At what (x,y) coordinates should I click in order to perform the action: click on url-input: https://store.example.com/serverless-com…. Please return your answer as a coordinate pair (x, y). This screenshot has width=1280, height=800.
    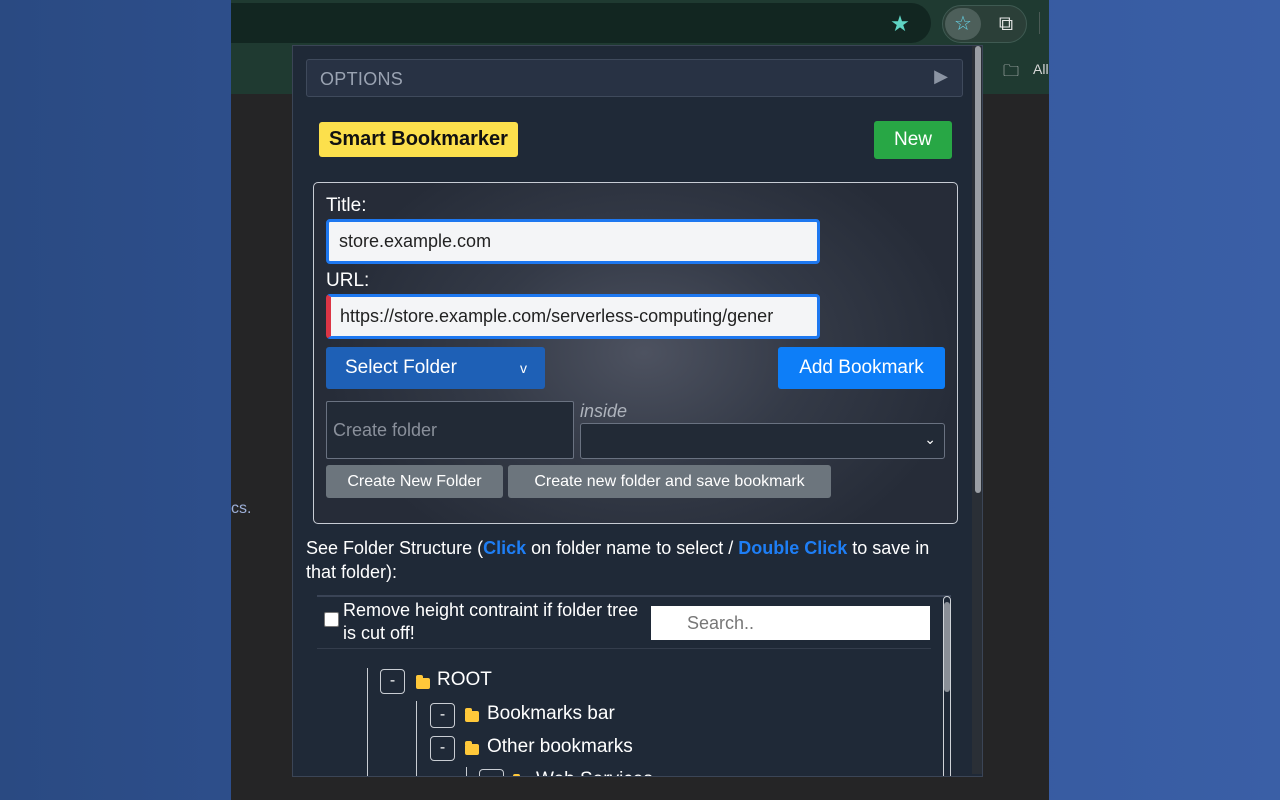
    Looking at the image, I should click on (573, 316).